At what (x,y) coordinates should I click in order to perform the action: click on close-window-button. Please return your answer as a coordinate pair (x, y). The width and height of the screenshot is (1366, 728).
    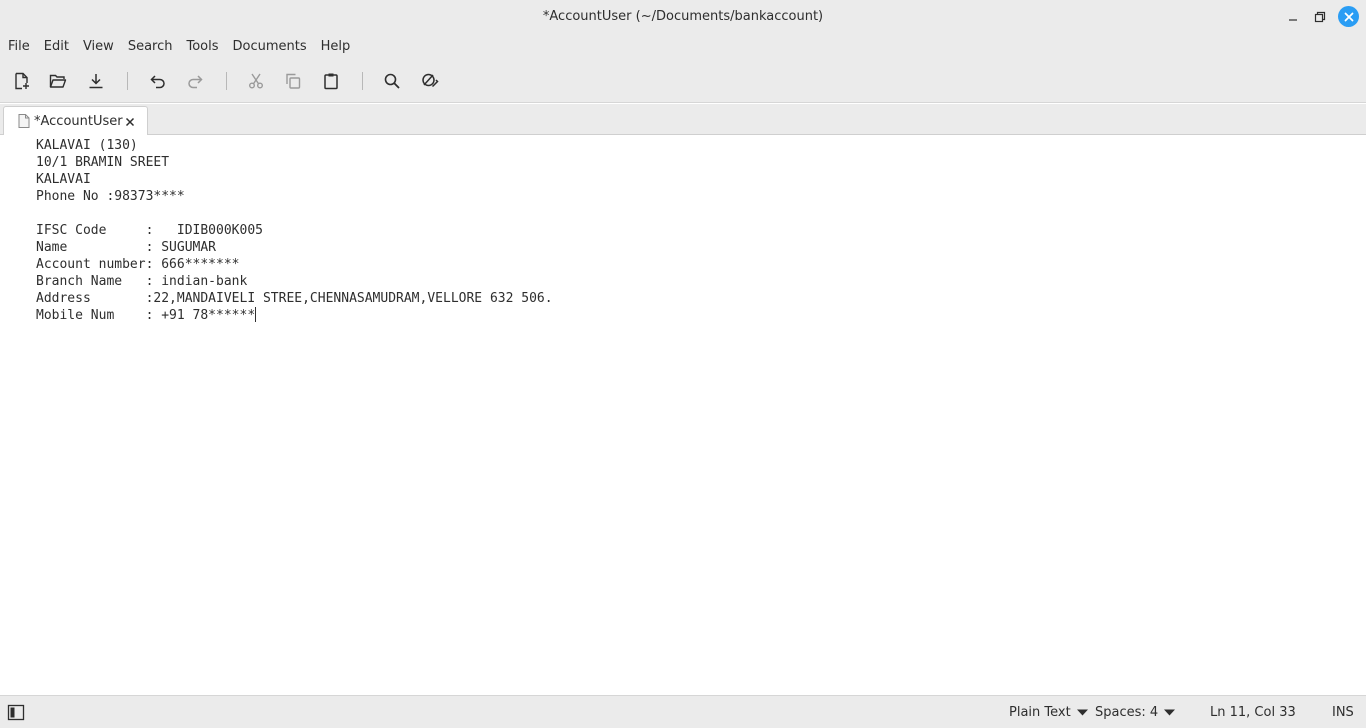
    Looking at the image, I should click on (1348, 16).